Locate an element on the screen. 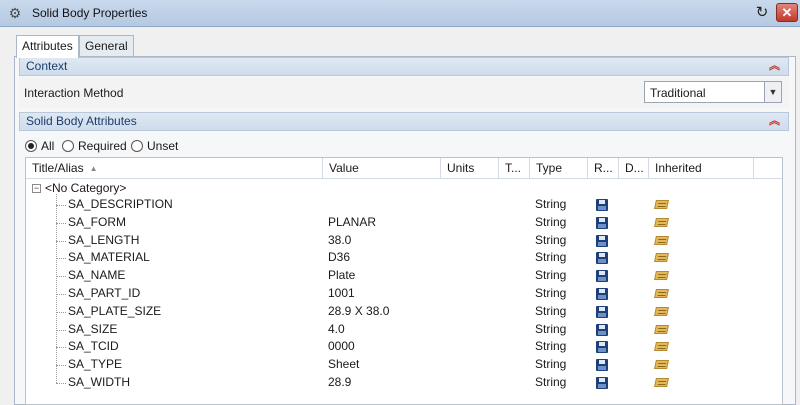 The width and height of the screenshot is (800, 405). window-title: Solid Body Properties is located at coordinates (90, 13).